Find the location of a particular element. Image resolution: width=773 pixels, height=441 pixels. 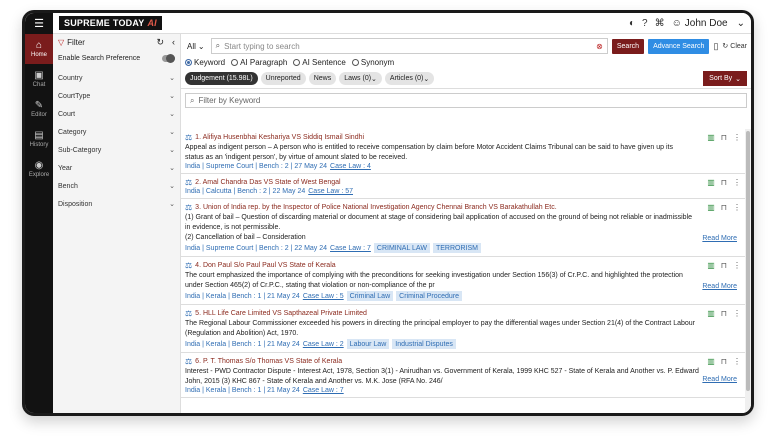

theme-toggle-icon: ◐ is located at coordinates (632, 23).